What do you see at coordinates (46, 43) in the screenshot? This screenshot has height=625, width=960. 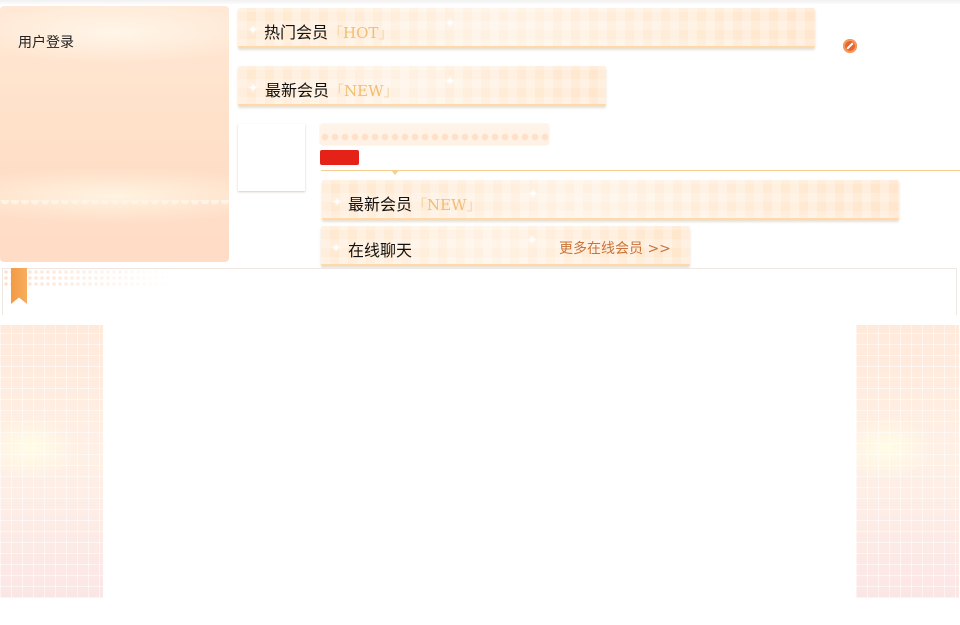 I see `login-title: 用户登录` at bounding box center [46, 43].